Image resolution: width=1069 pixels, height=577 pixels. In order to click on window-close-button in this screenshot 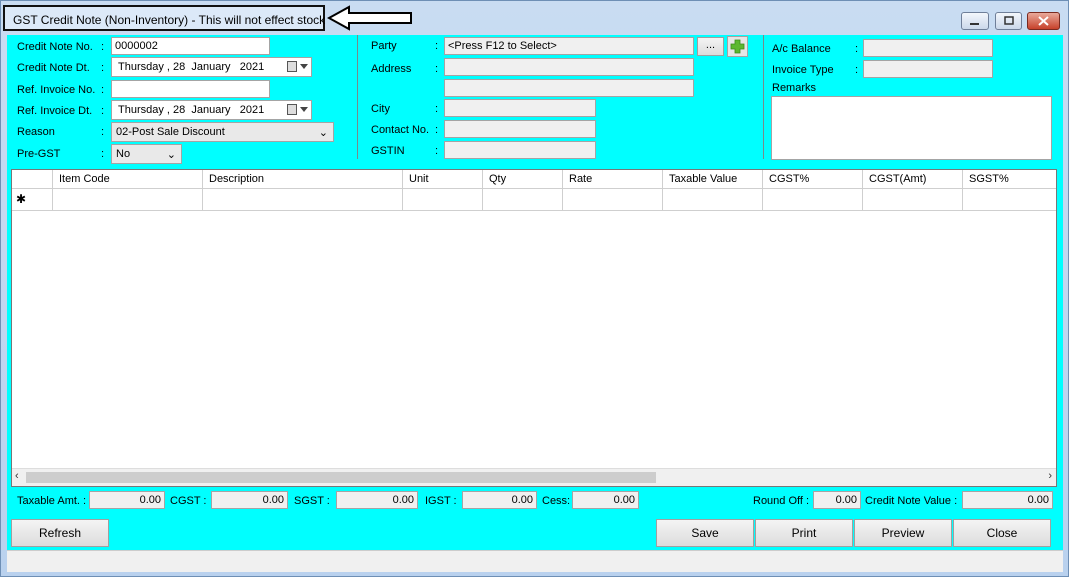, I will do `click(1043, 21)`.